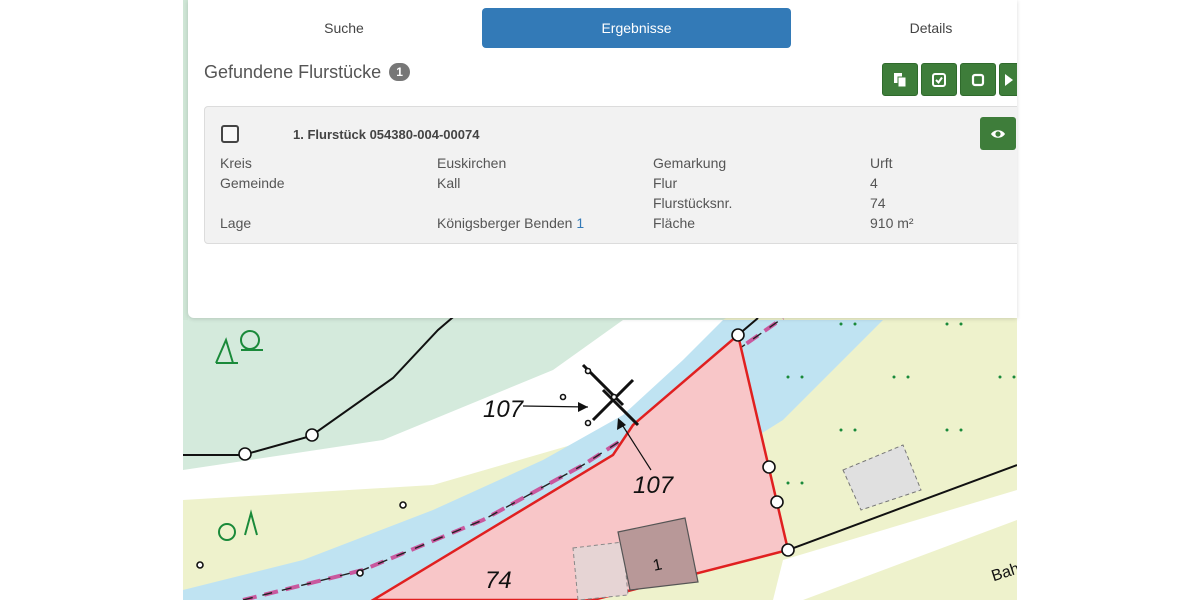 This screenshot has height=600, width=1200. I want to click on square-icon, so click(978, 79).